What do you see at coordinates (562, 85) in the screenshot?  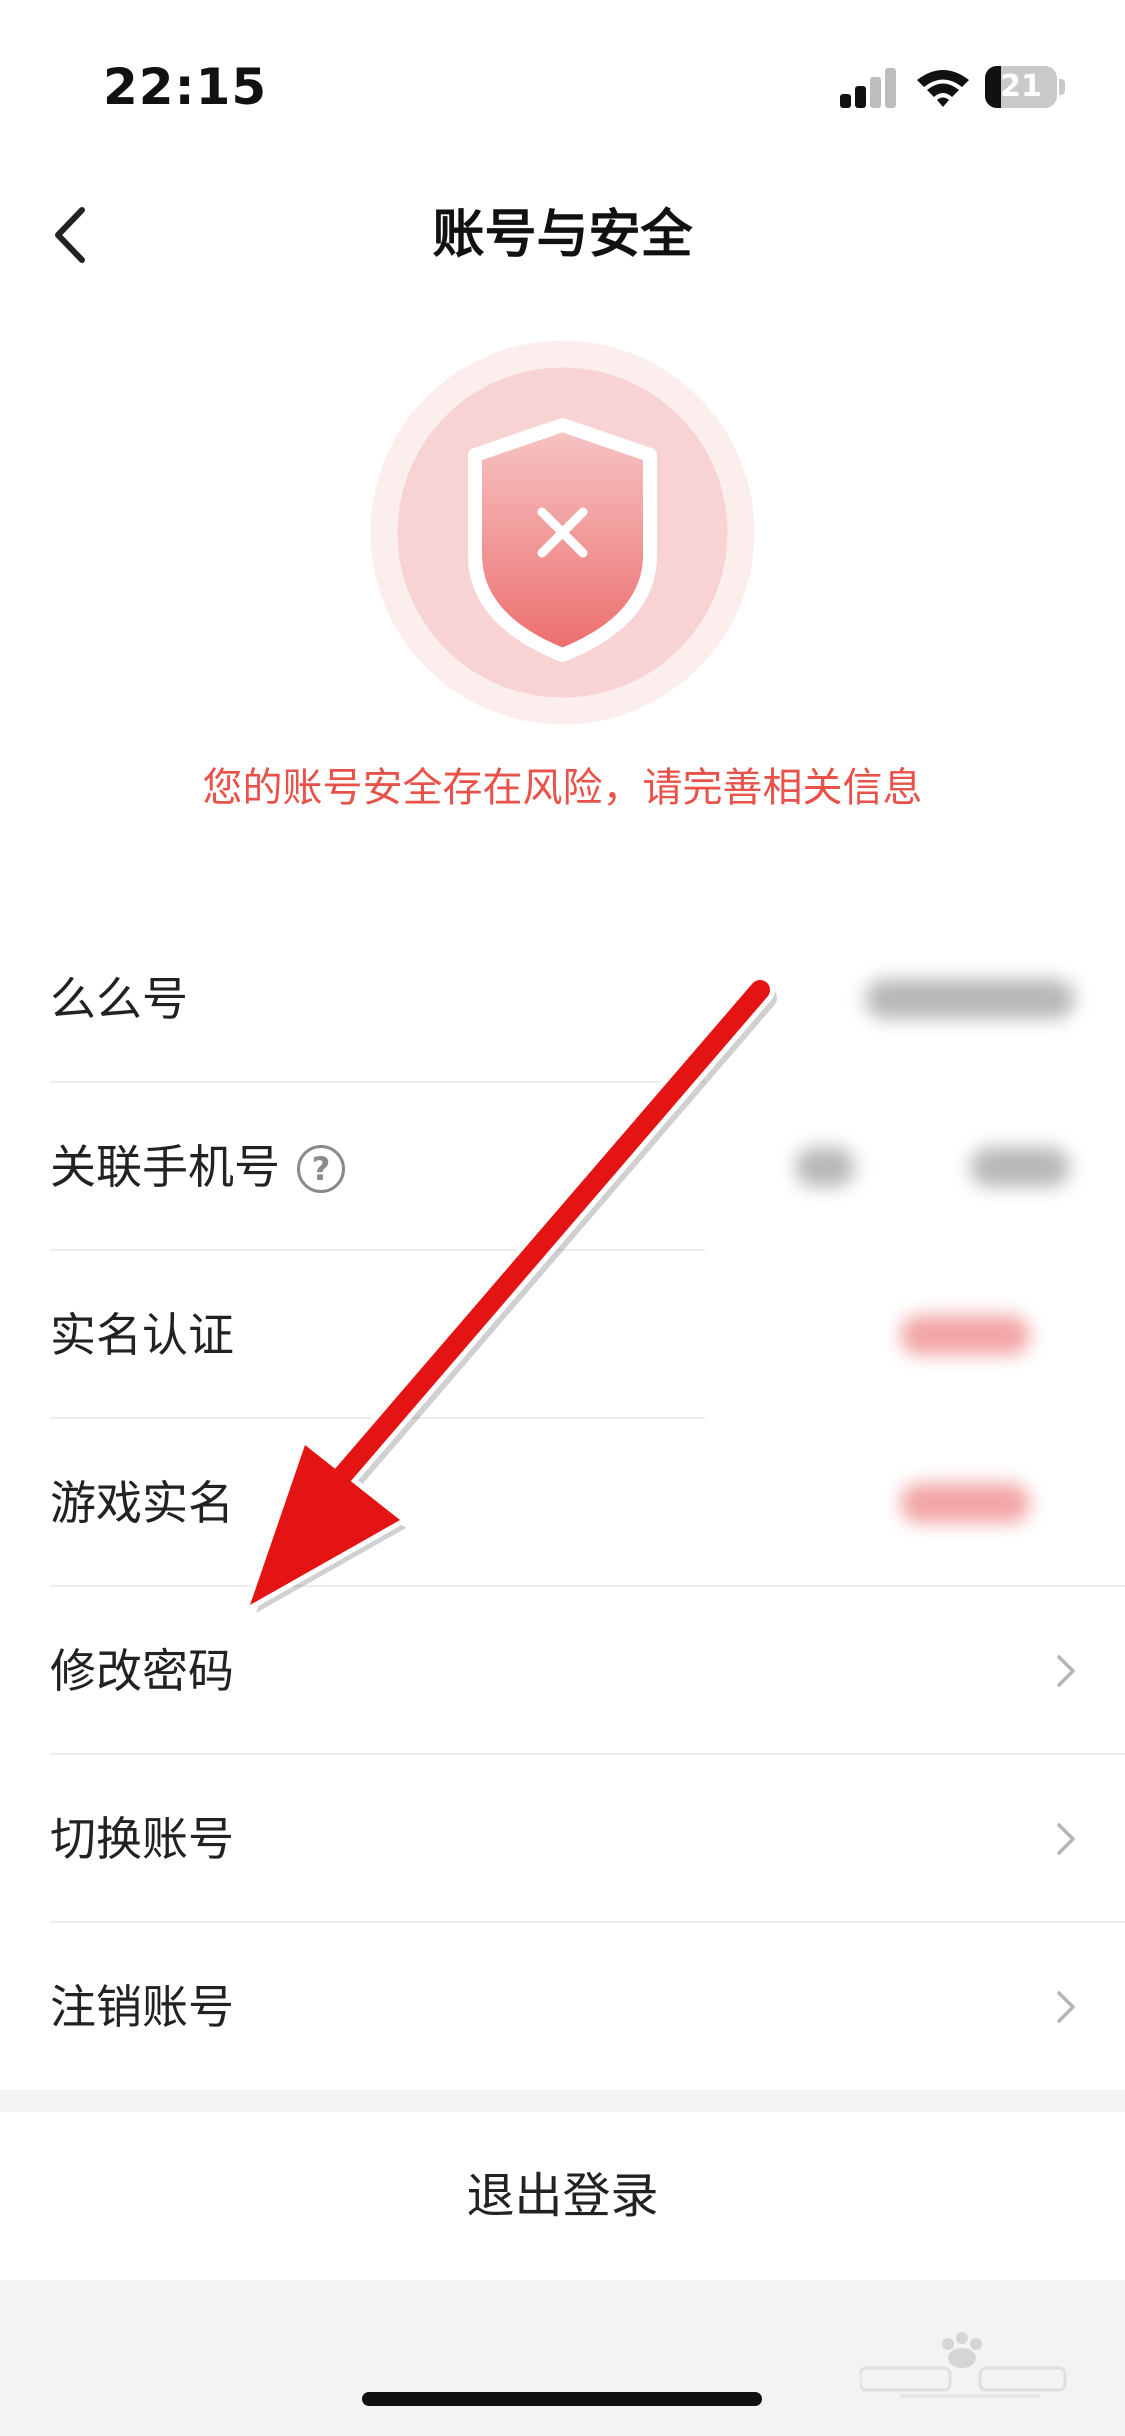 I see `status-bar: 22:15 21` at bounding box center [562, 85].